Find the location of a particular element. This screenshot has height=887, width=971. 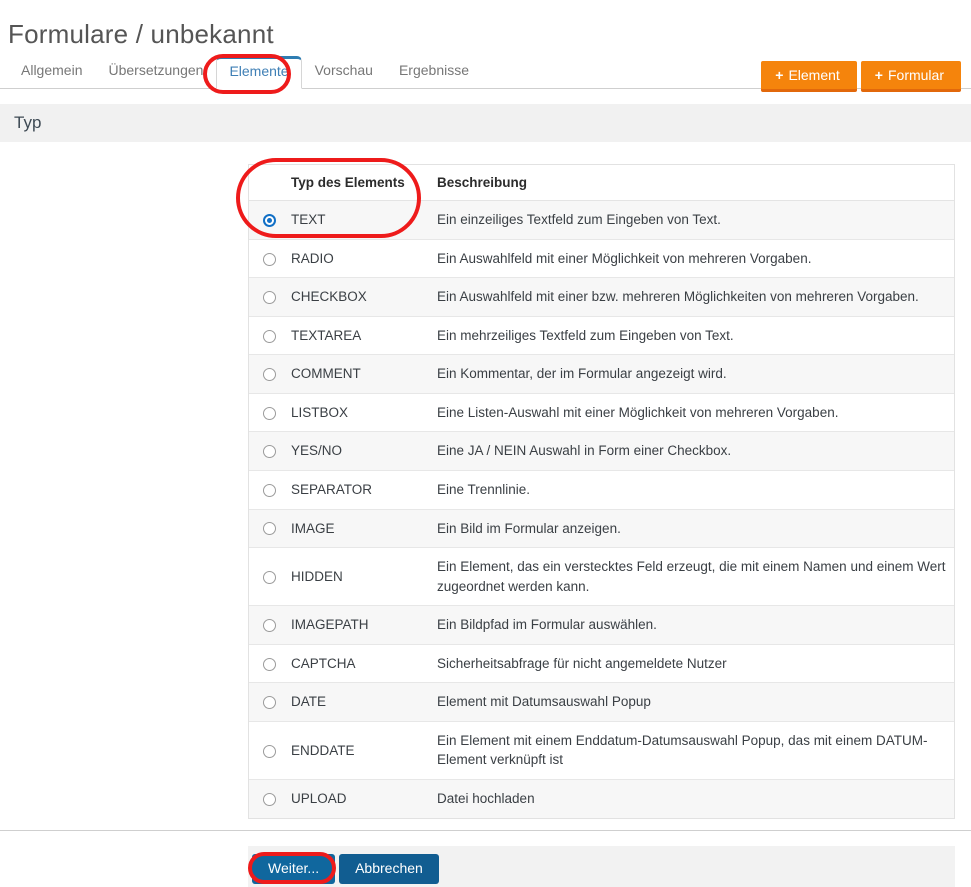

radio-button-comment is located at coordinates (269, 375).